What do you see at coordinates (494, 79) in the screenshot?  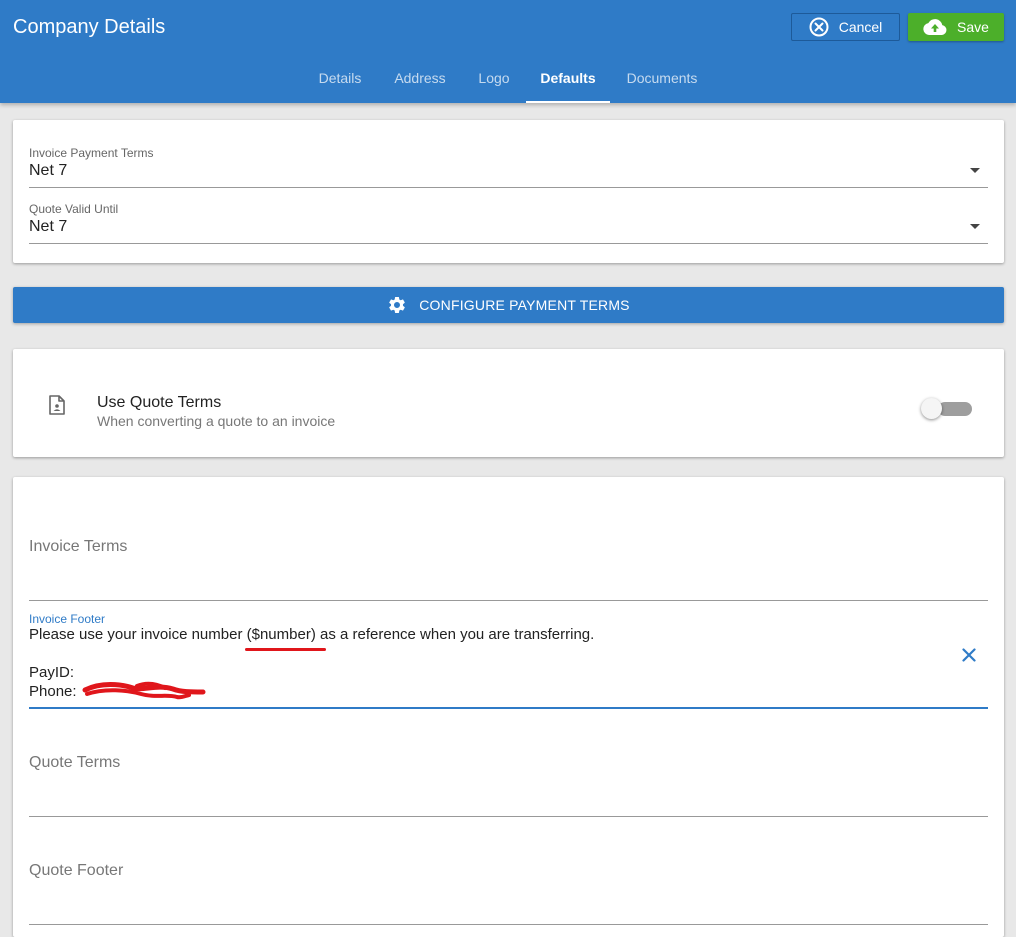 I see `tab-logo: Logo` at bounding box center [494, 79].